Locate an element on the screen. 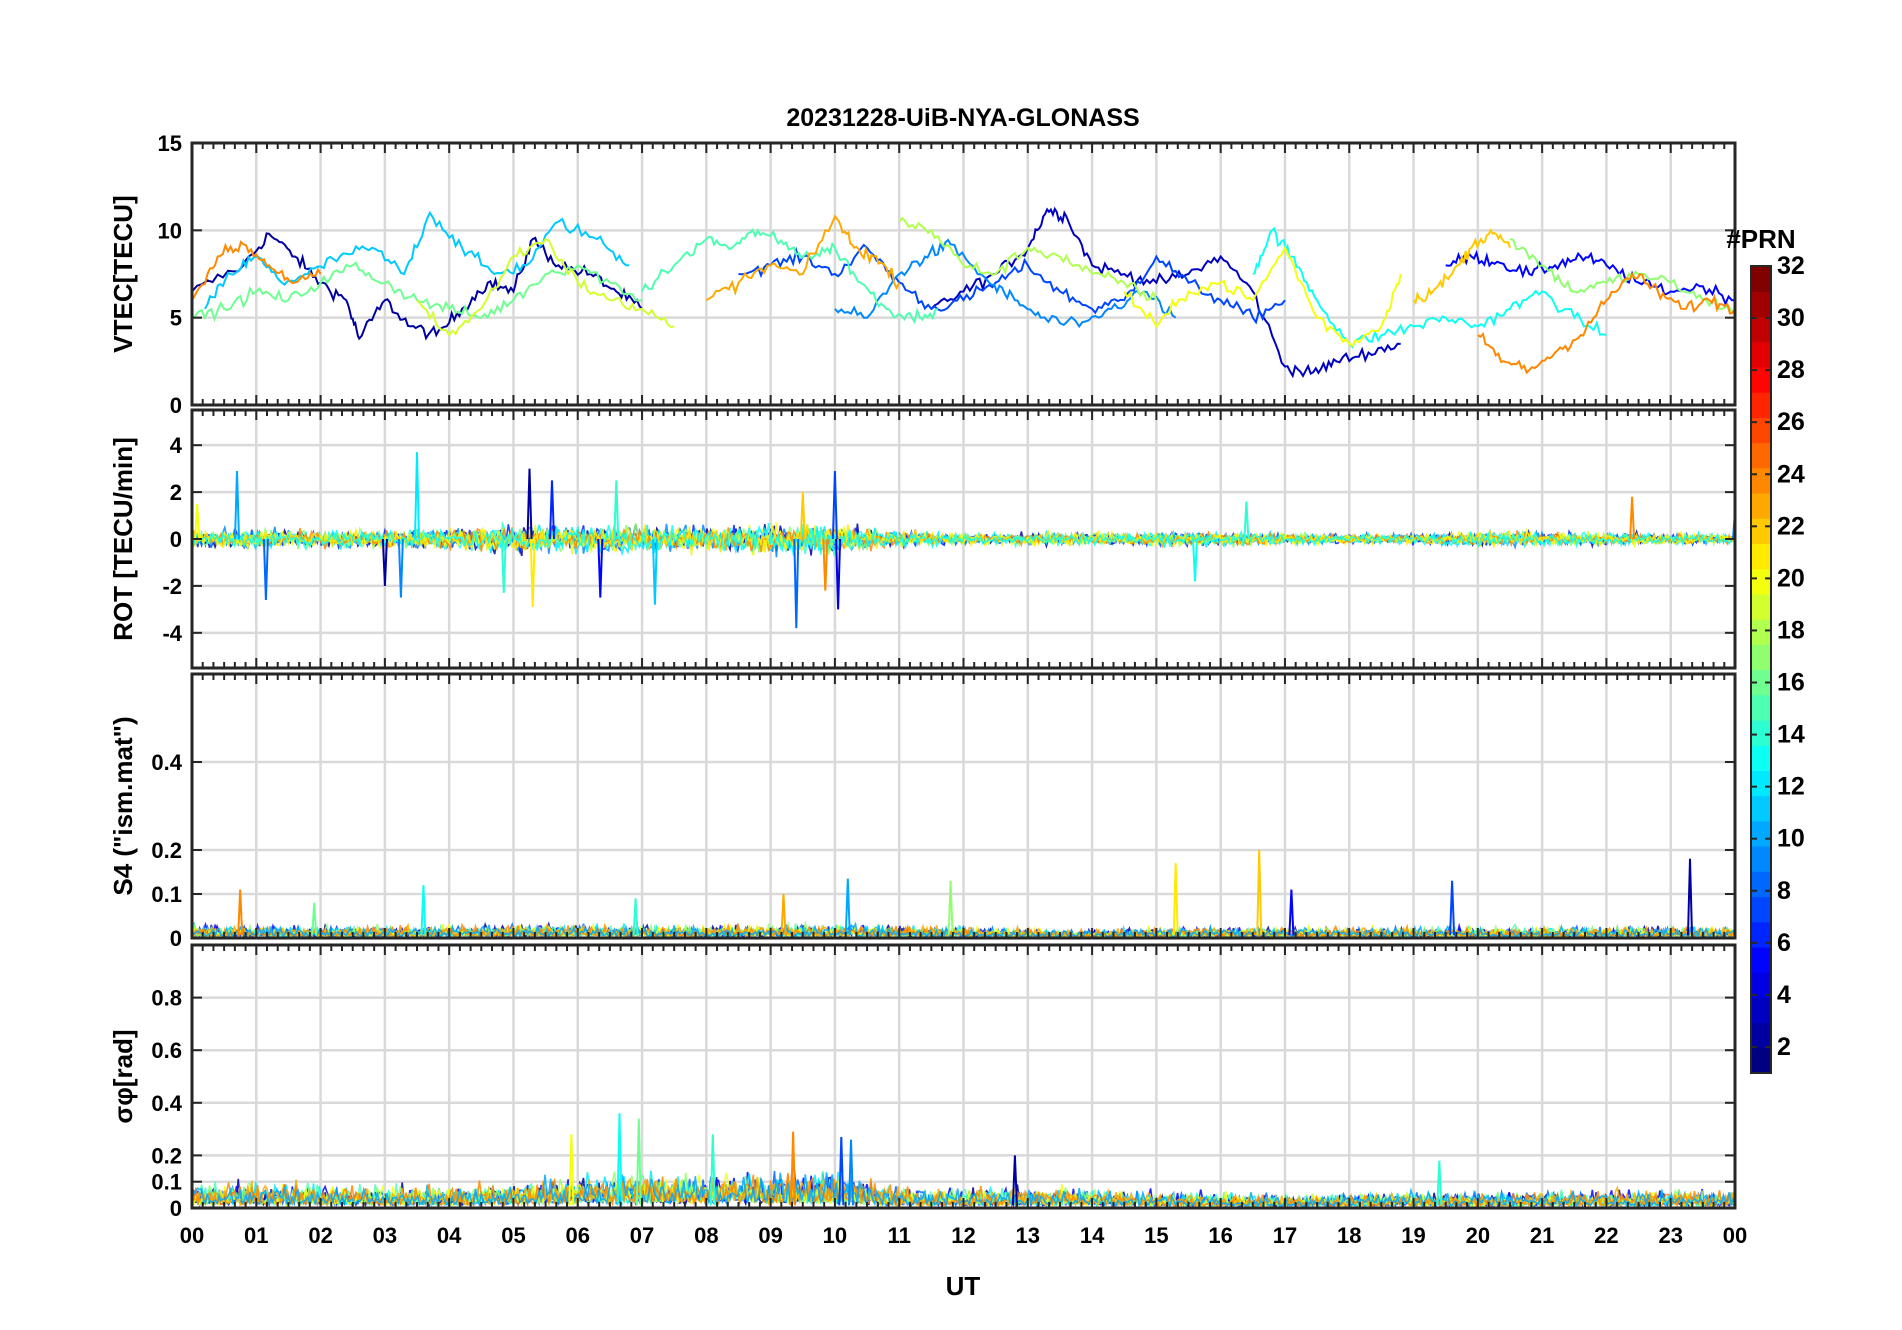 This screenshot has width=1902, height=1330. chart-title: 20231228-UiB-NYA-GLONASS is located at coordinates (962, 118).